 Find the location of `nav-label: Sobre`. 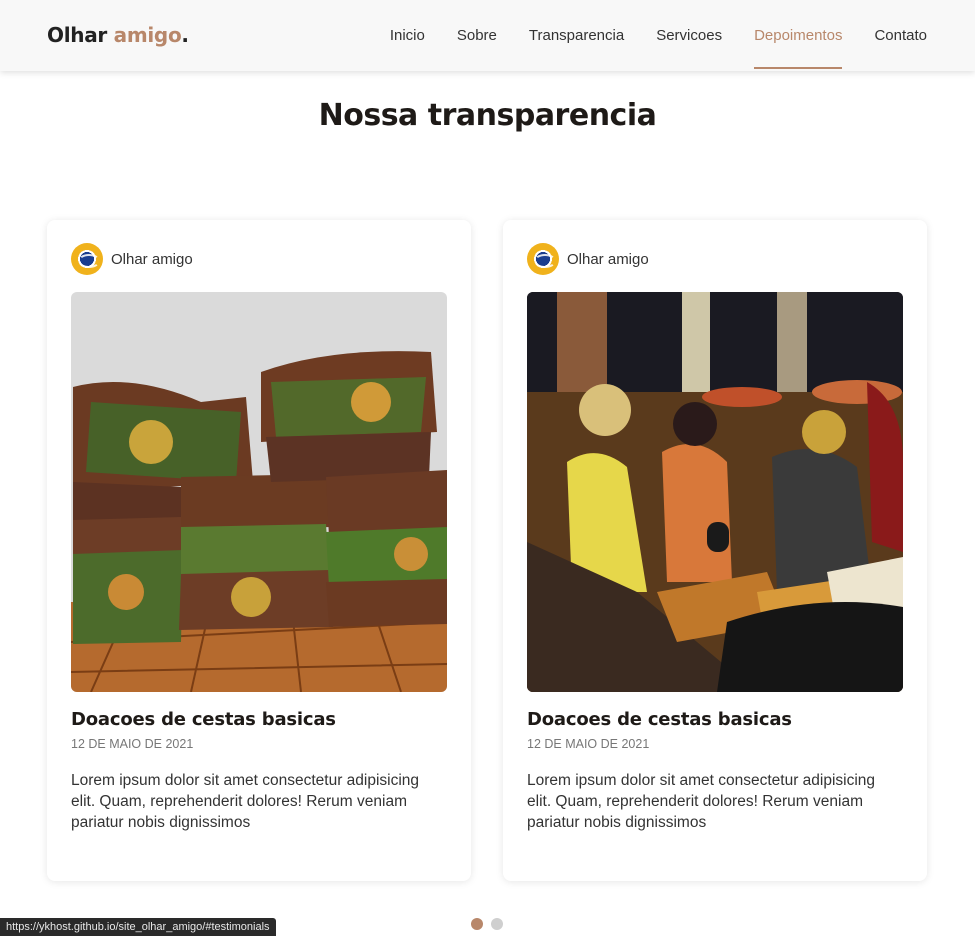

nav-label: Sobre is located at coordinates (476, 35).